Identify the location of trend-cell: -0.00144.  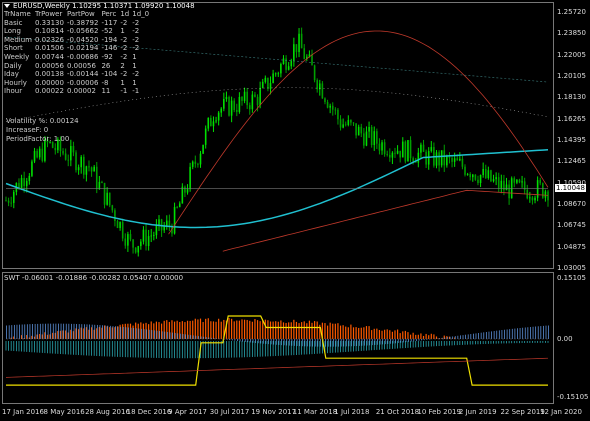
(82, 74).